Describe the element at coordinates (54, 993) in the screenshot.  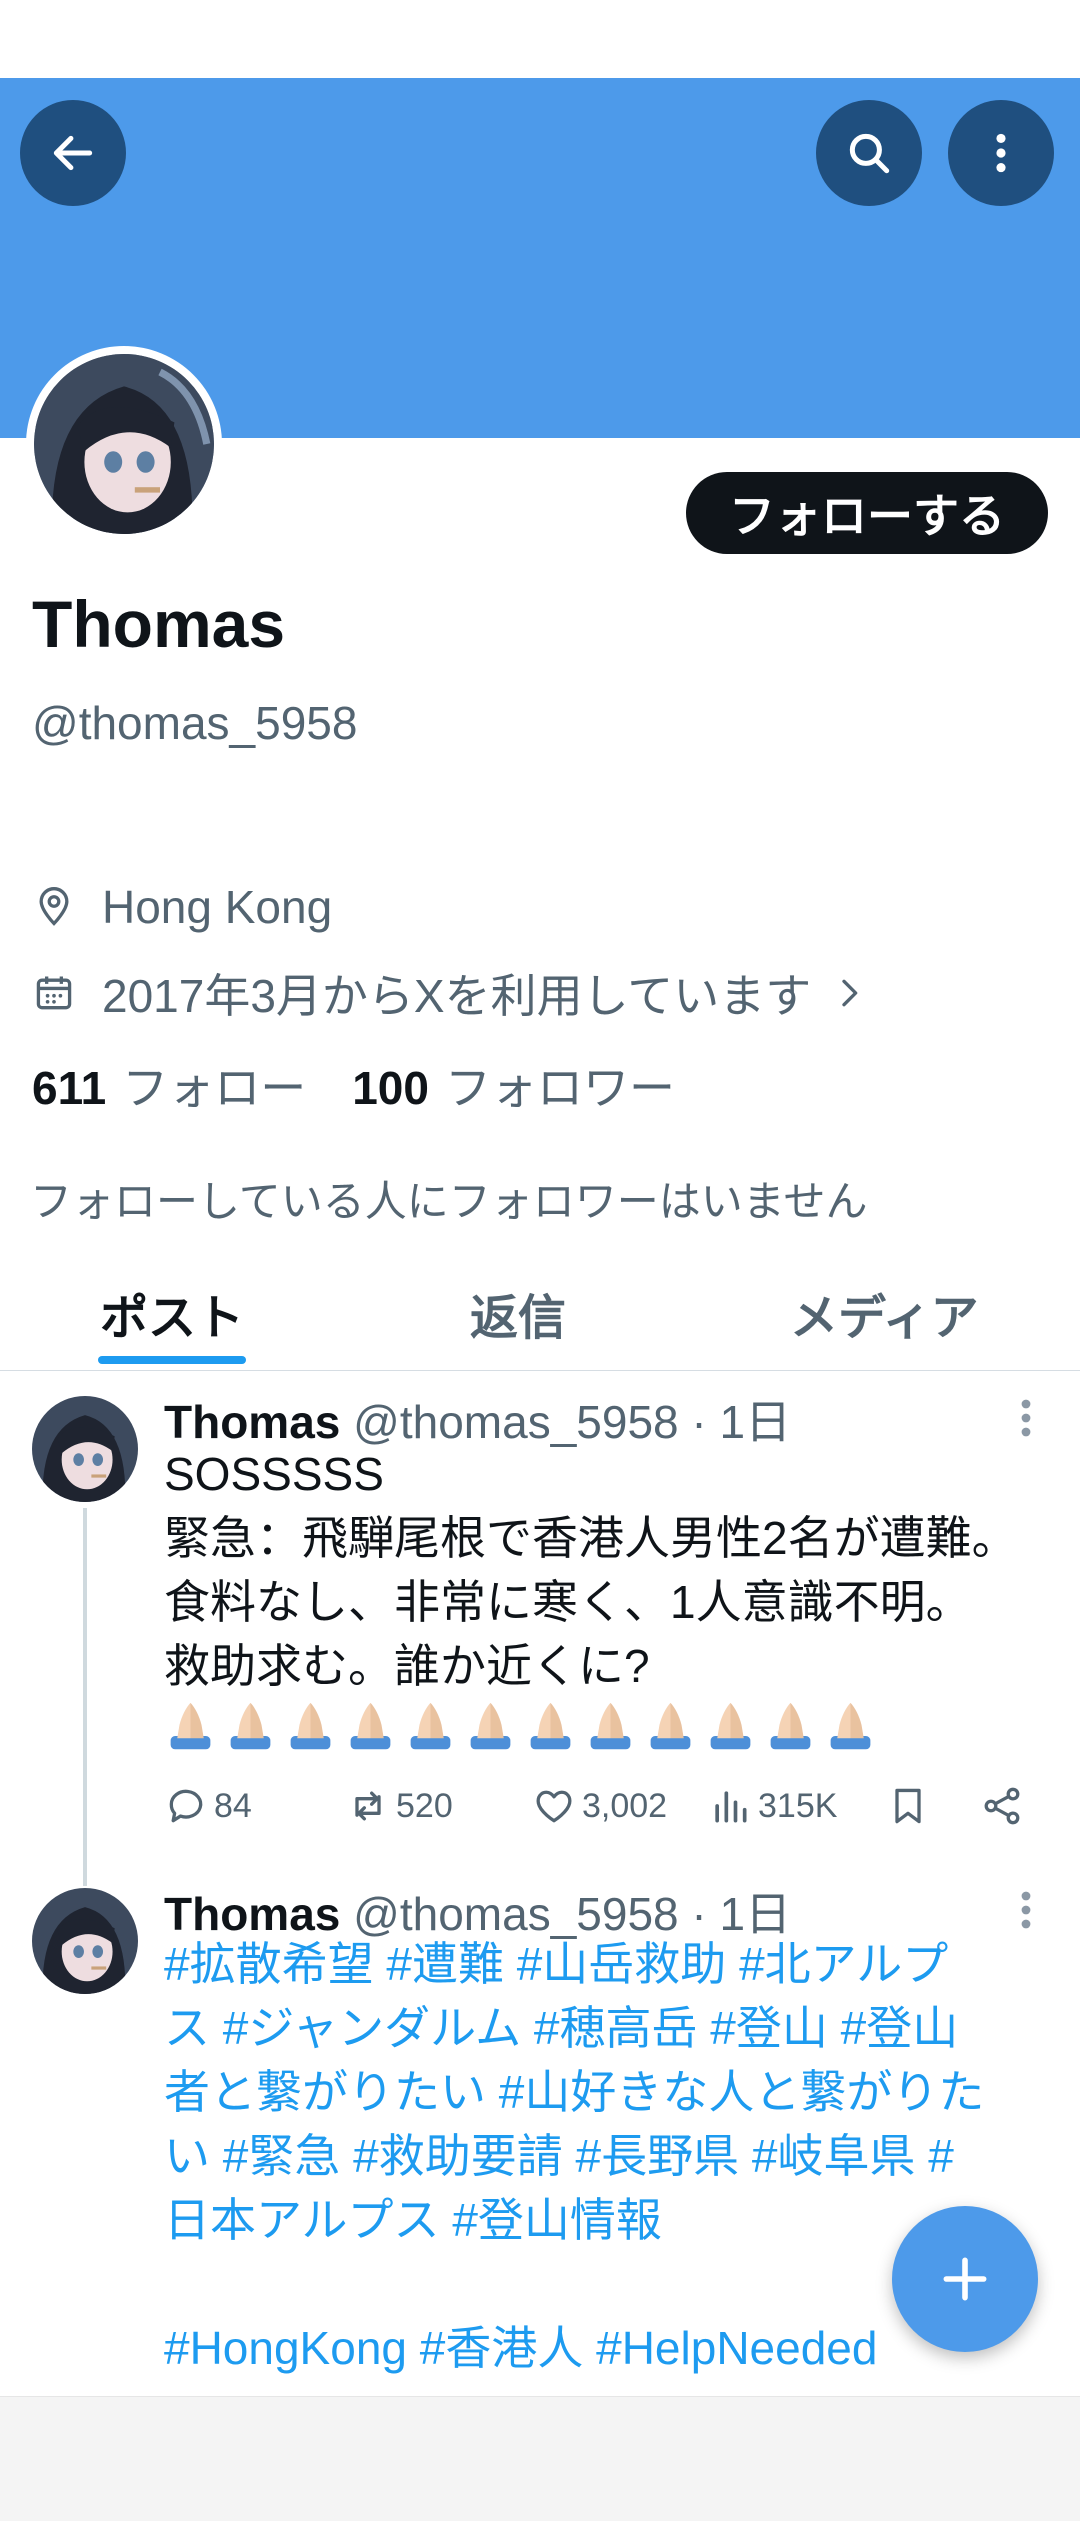
I see `calendar-icon` at that location.